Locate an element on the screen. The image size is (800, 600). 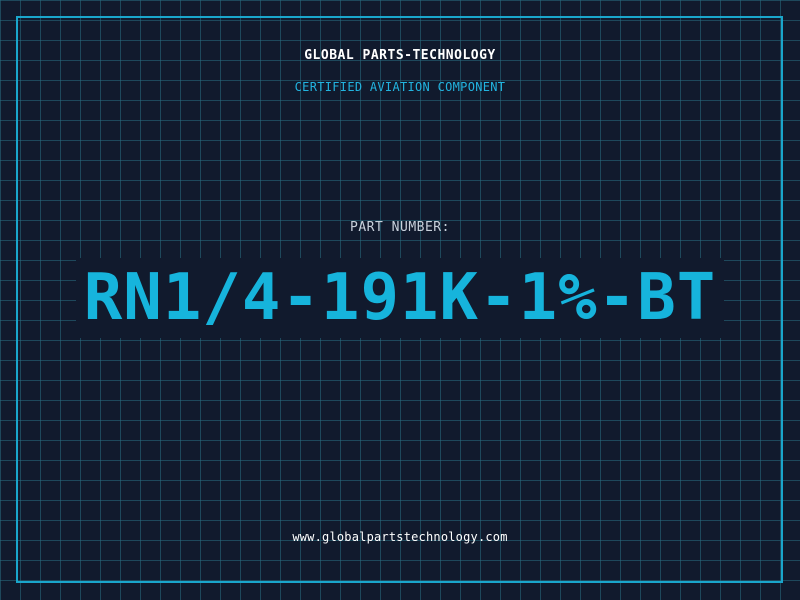
website-url: www.globalpartstechnology.com is located at coordinates (400, 537).